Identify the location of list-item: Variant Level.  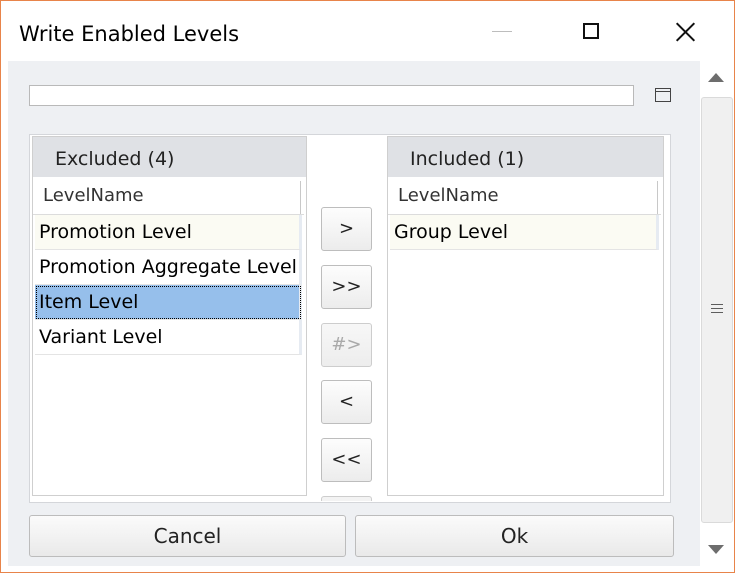
(168, 337).